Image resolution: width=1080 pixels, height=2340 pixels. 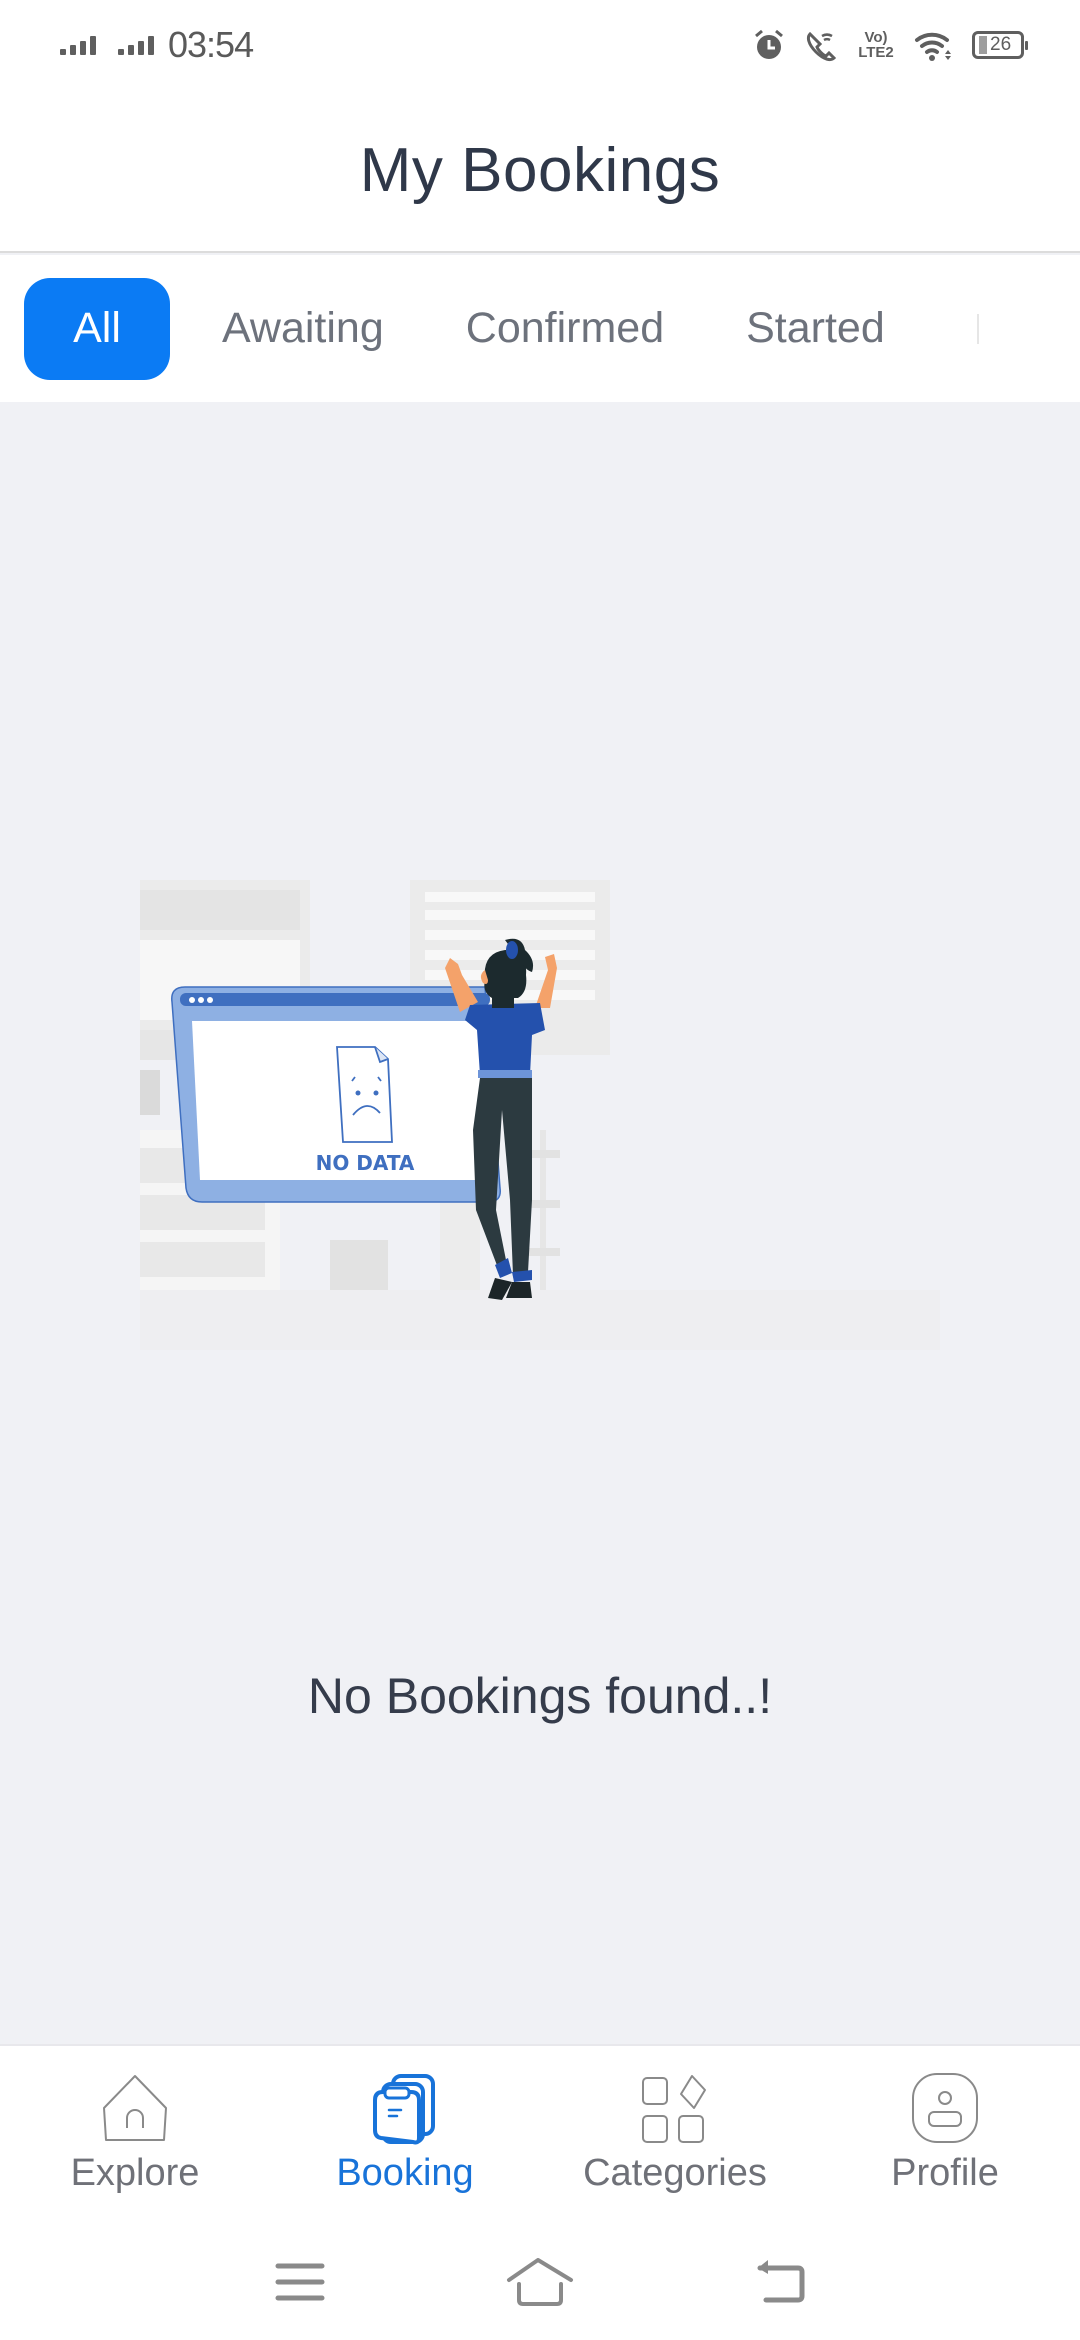 I want to click on nav-label-profile: Profile, so click(x=945, y=2173).